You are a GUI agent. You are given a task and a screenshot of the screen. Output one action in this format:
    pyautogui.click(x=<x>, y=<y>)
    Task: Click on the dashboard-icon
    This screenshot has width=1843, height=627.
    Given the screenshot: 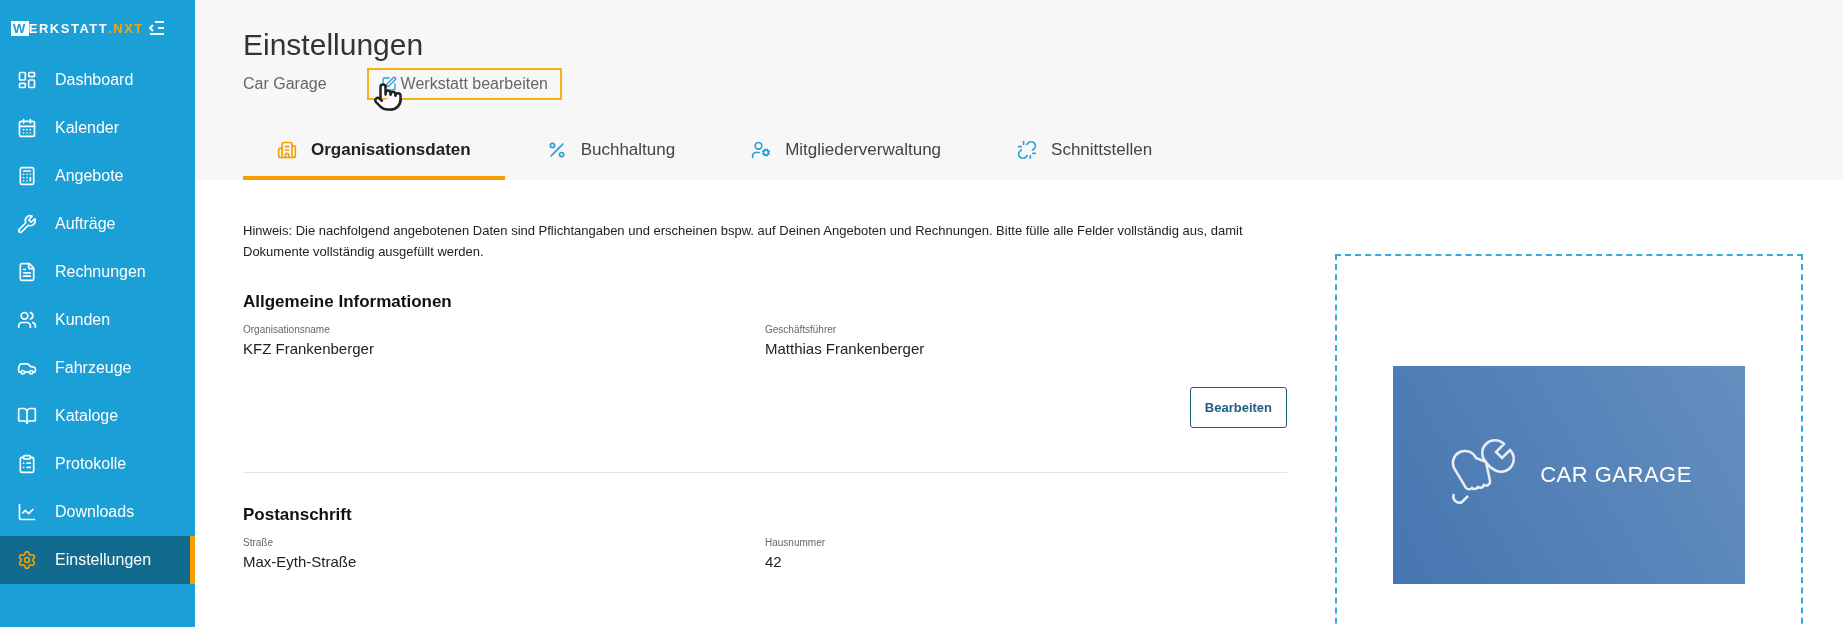 What is the action you would take?
    pyautogui.click(x=27, y=80)
    